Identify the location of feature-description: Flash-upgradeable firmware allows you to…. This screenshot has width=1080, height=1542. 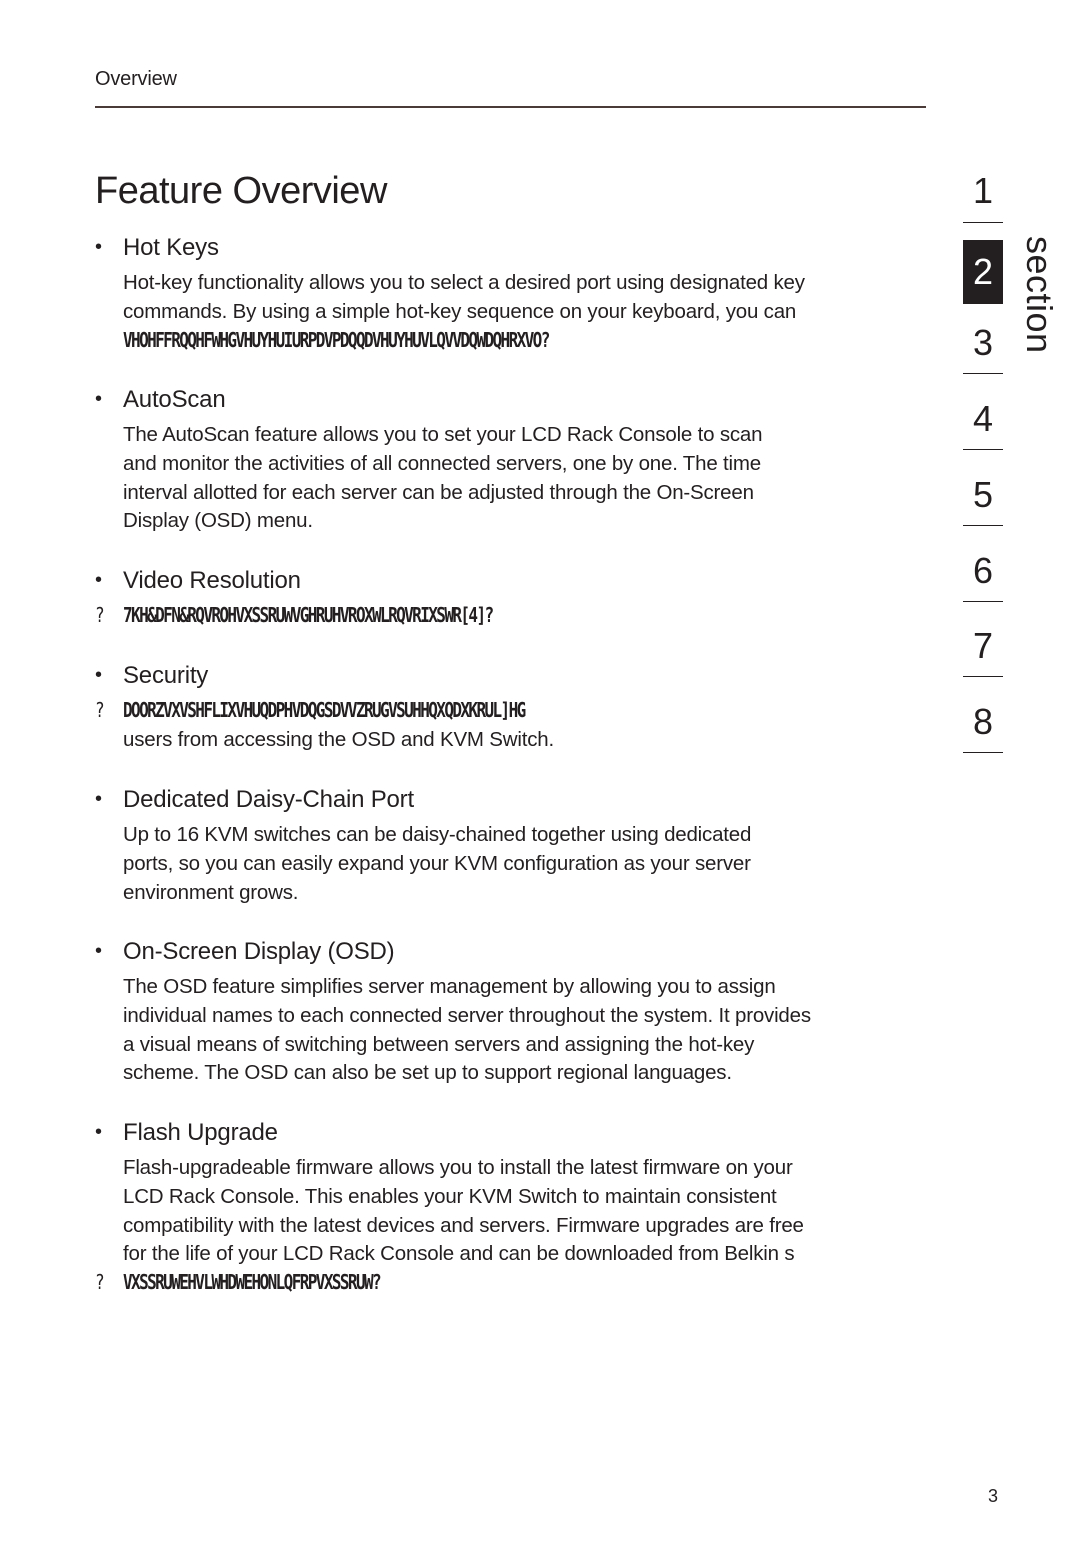
(510, 1226).